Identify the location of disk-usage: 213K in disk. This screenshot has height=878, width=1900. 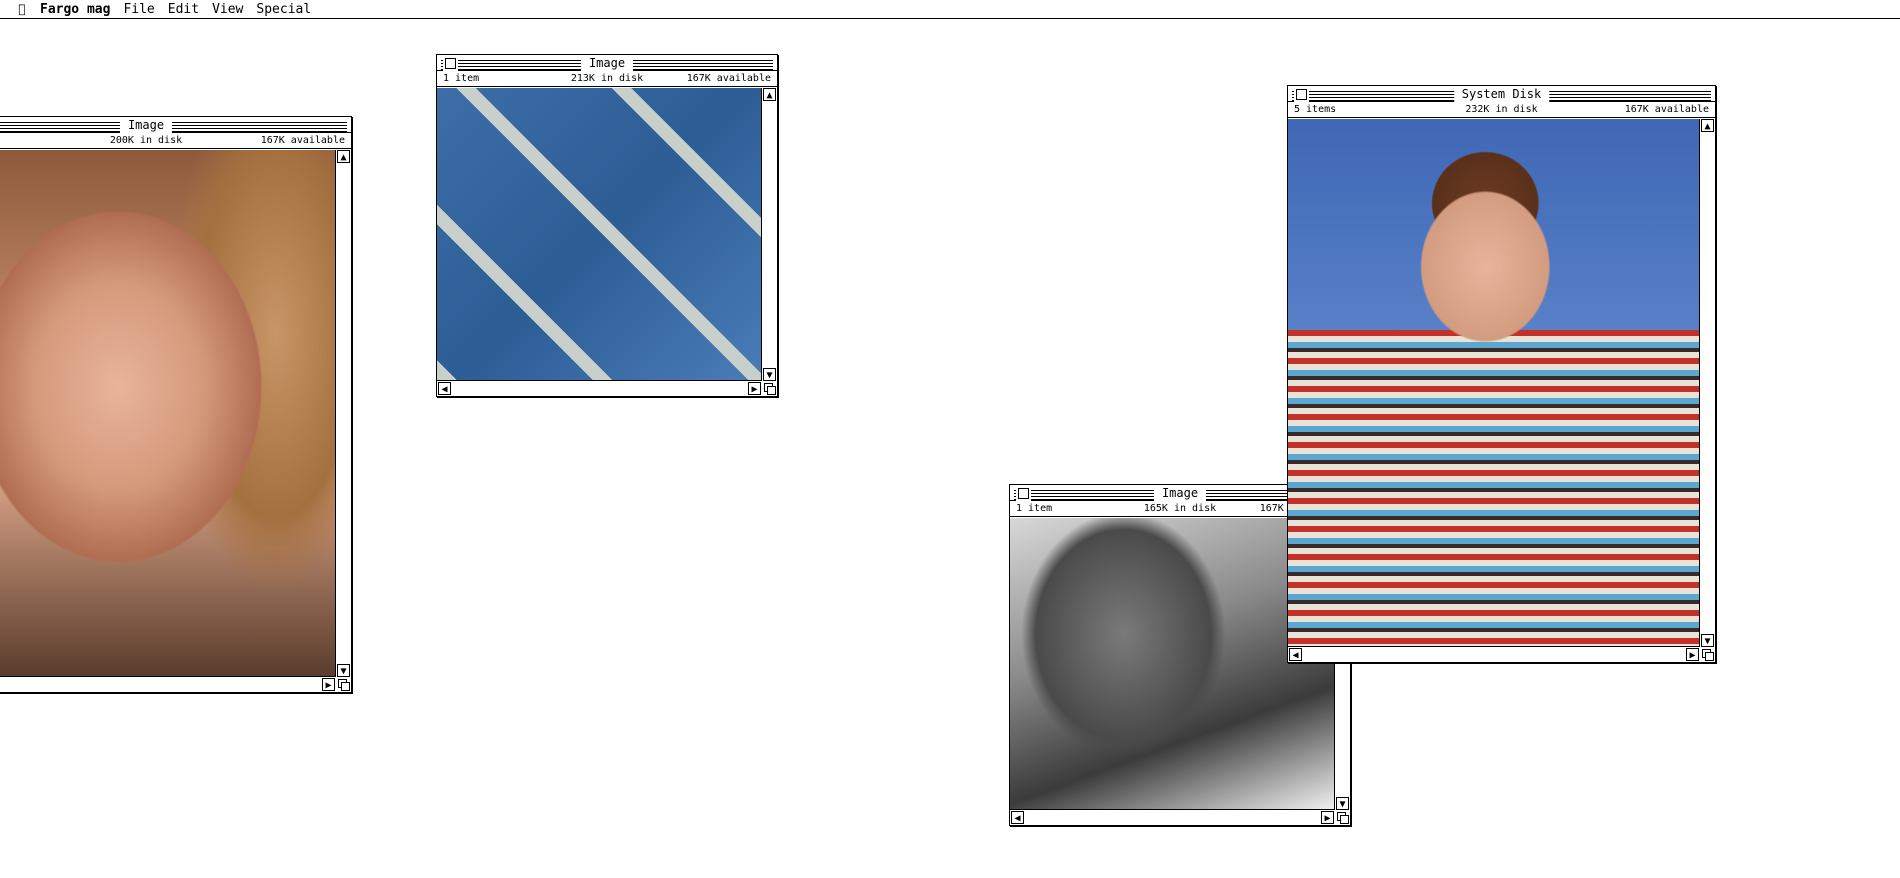
(607, 78).